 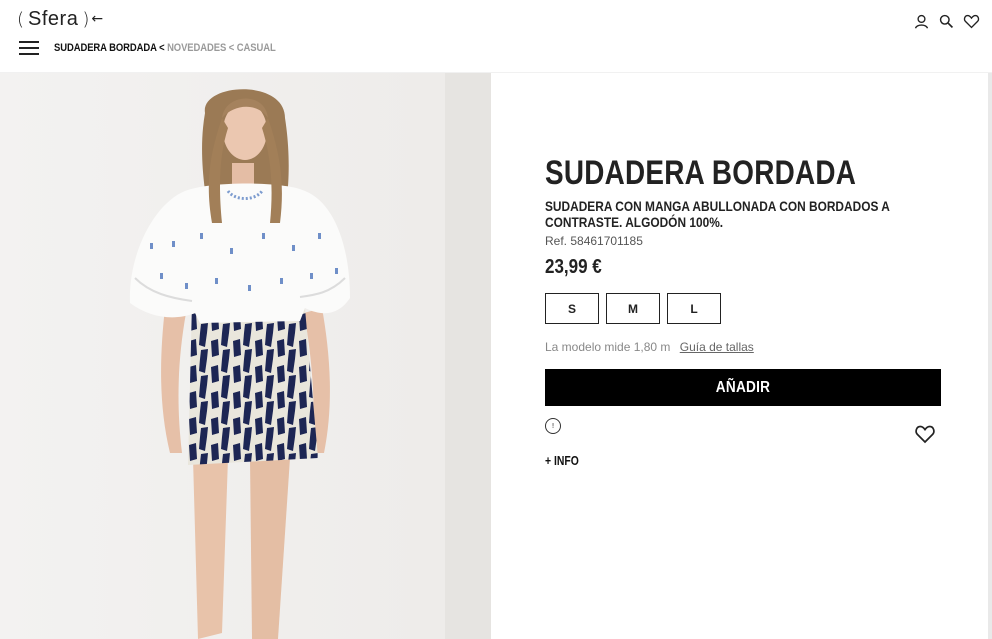 I want to click on scrollbar-track, so click(x=990, y=356).